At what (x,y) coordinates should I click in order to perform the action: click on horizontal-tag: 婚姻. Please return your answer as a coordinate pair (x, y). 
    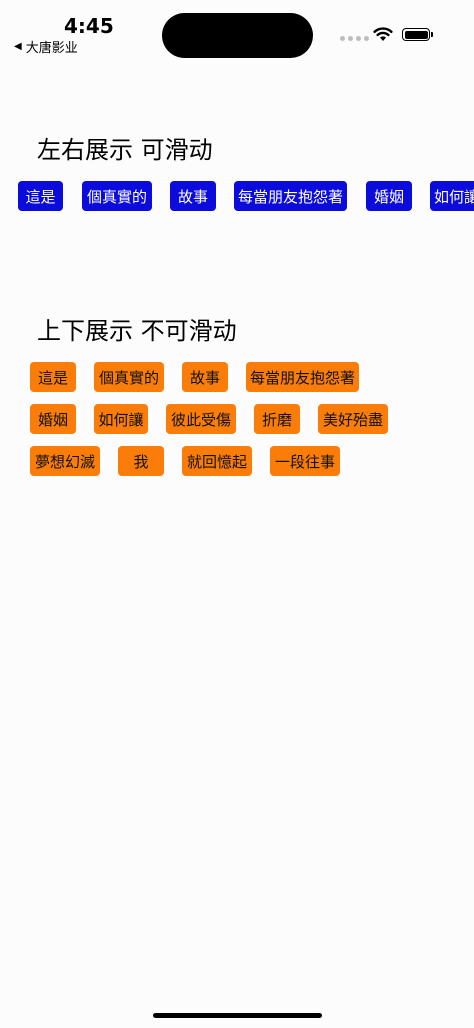
    Looking at the image, I should click on (389, 196).